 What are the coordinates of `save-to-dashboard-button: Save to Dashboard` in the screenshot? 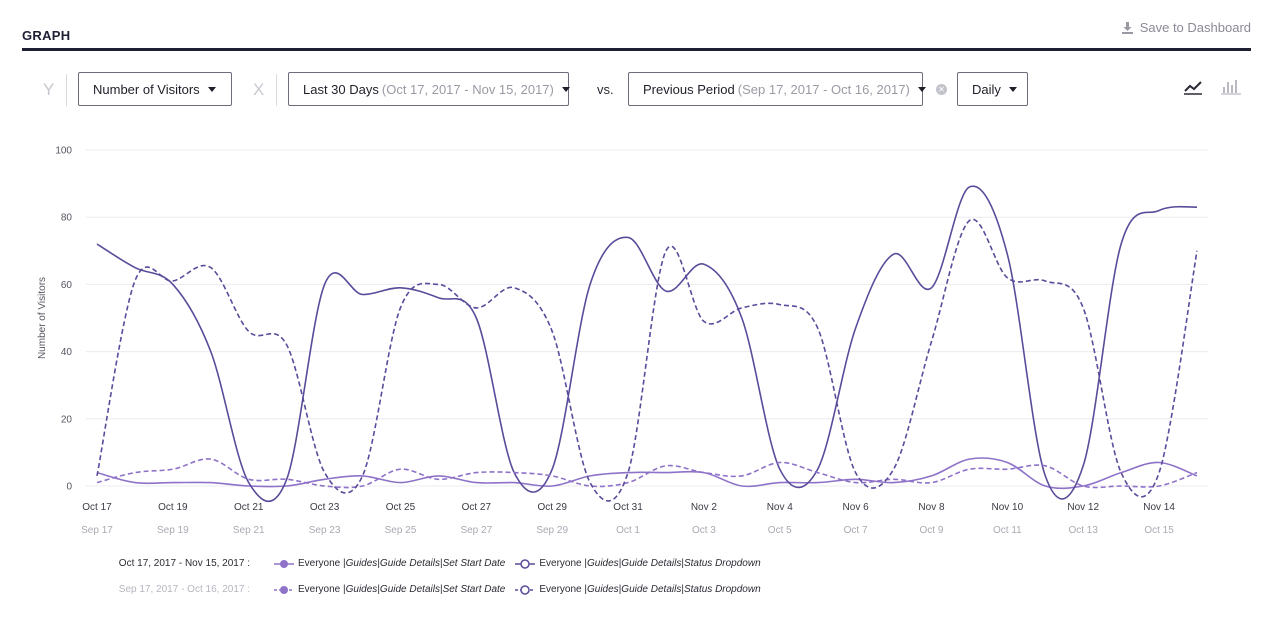 It's located at (1186, 27).